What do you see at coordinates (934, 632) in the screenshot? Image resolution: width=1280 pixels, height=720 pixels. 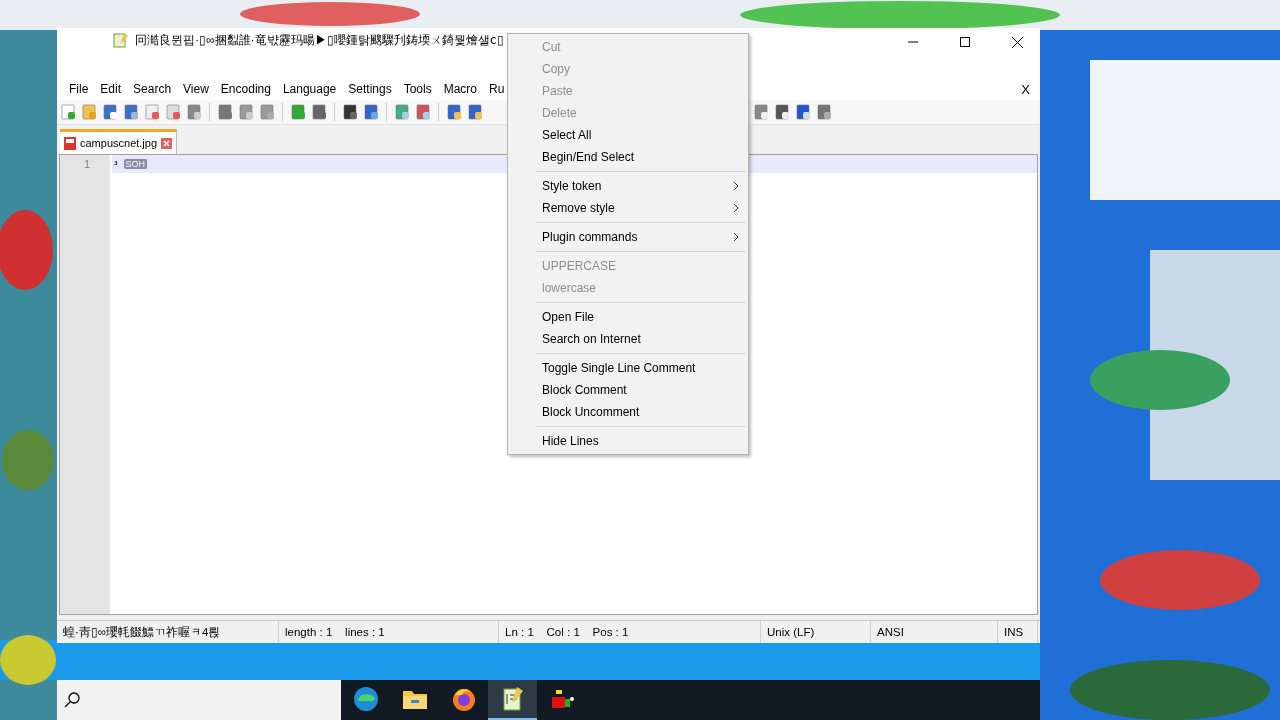 I see `status-field: ANSI` at bounding box center [934, 632].